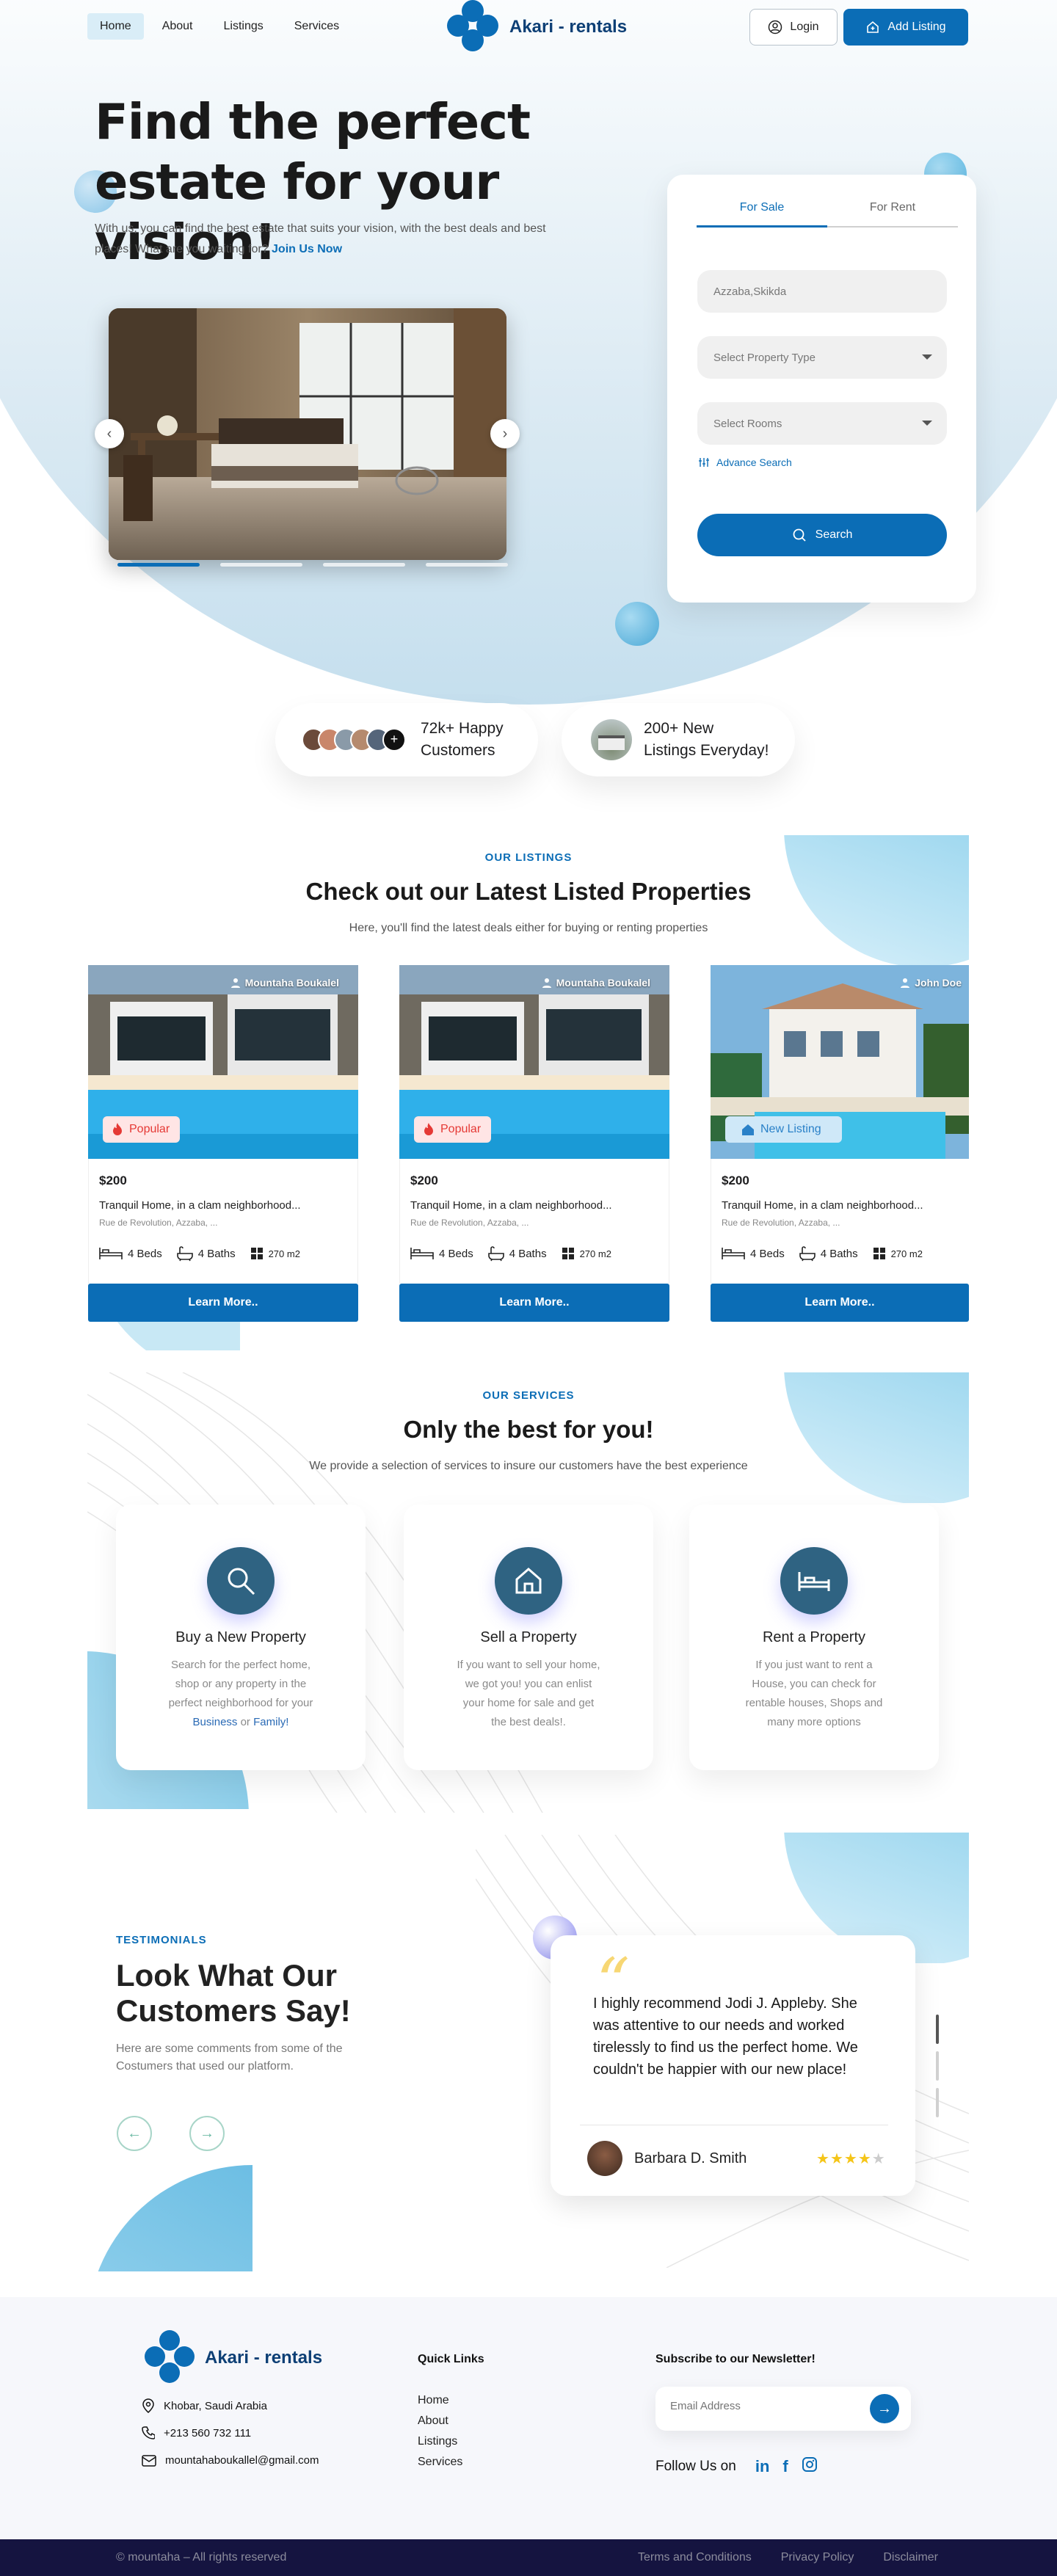 This screenshot has height=2576, width=1057. Describe the element at coordinates (927, 357) in the screenshot. I see `chevron-down-icon` at that location.